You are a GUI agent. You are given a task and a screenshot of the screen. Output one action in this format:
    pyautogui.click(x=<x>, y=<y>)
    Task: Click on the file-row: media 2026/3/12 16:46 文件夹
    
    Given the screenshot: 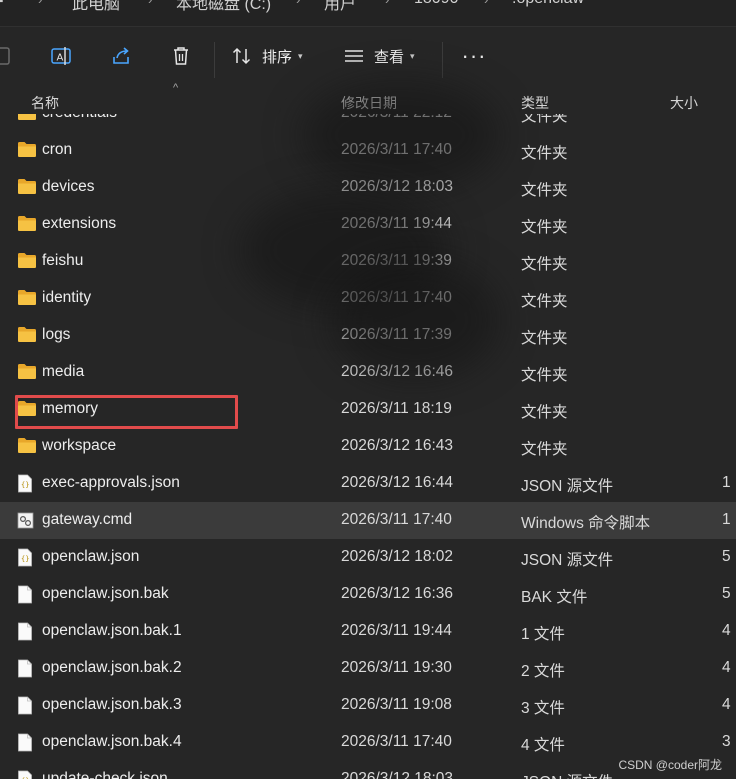 What is the action you would take?
    pyautogui.click(x=368, y=372)
    